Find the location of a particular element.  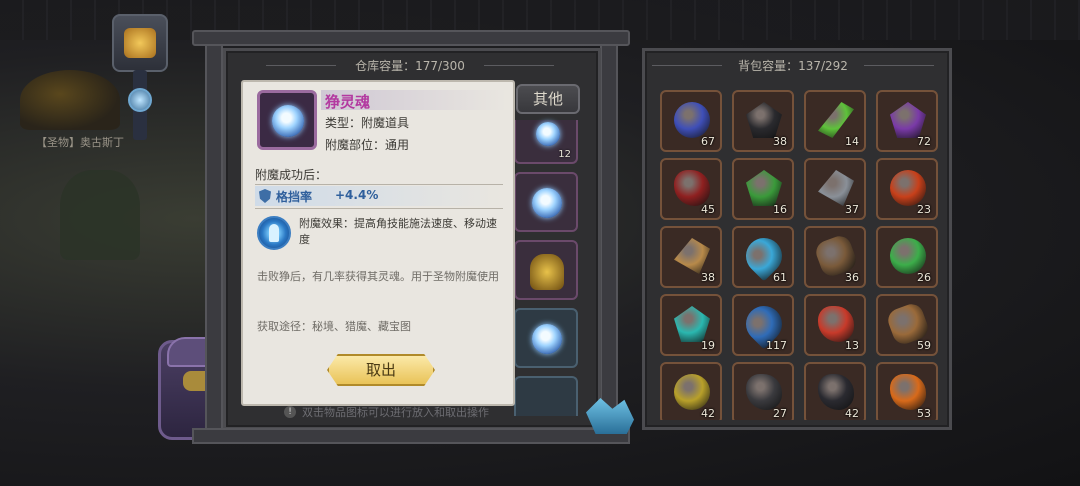

silver-fin-icon is located at coordinates (836, 188).